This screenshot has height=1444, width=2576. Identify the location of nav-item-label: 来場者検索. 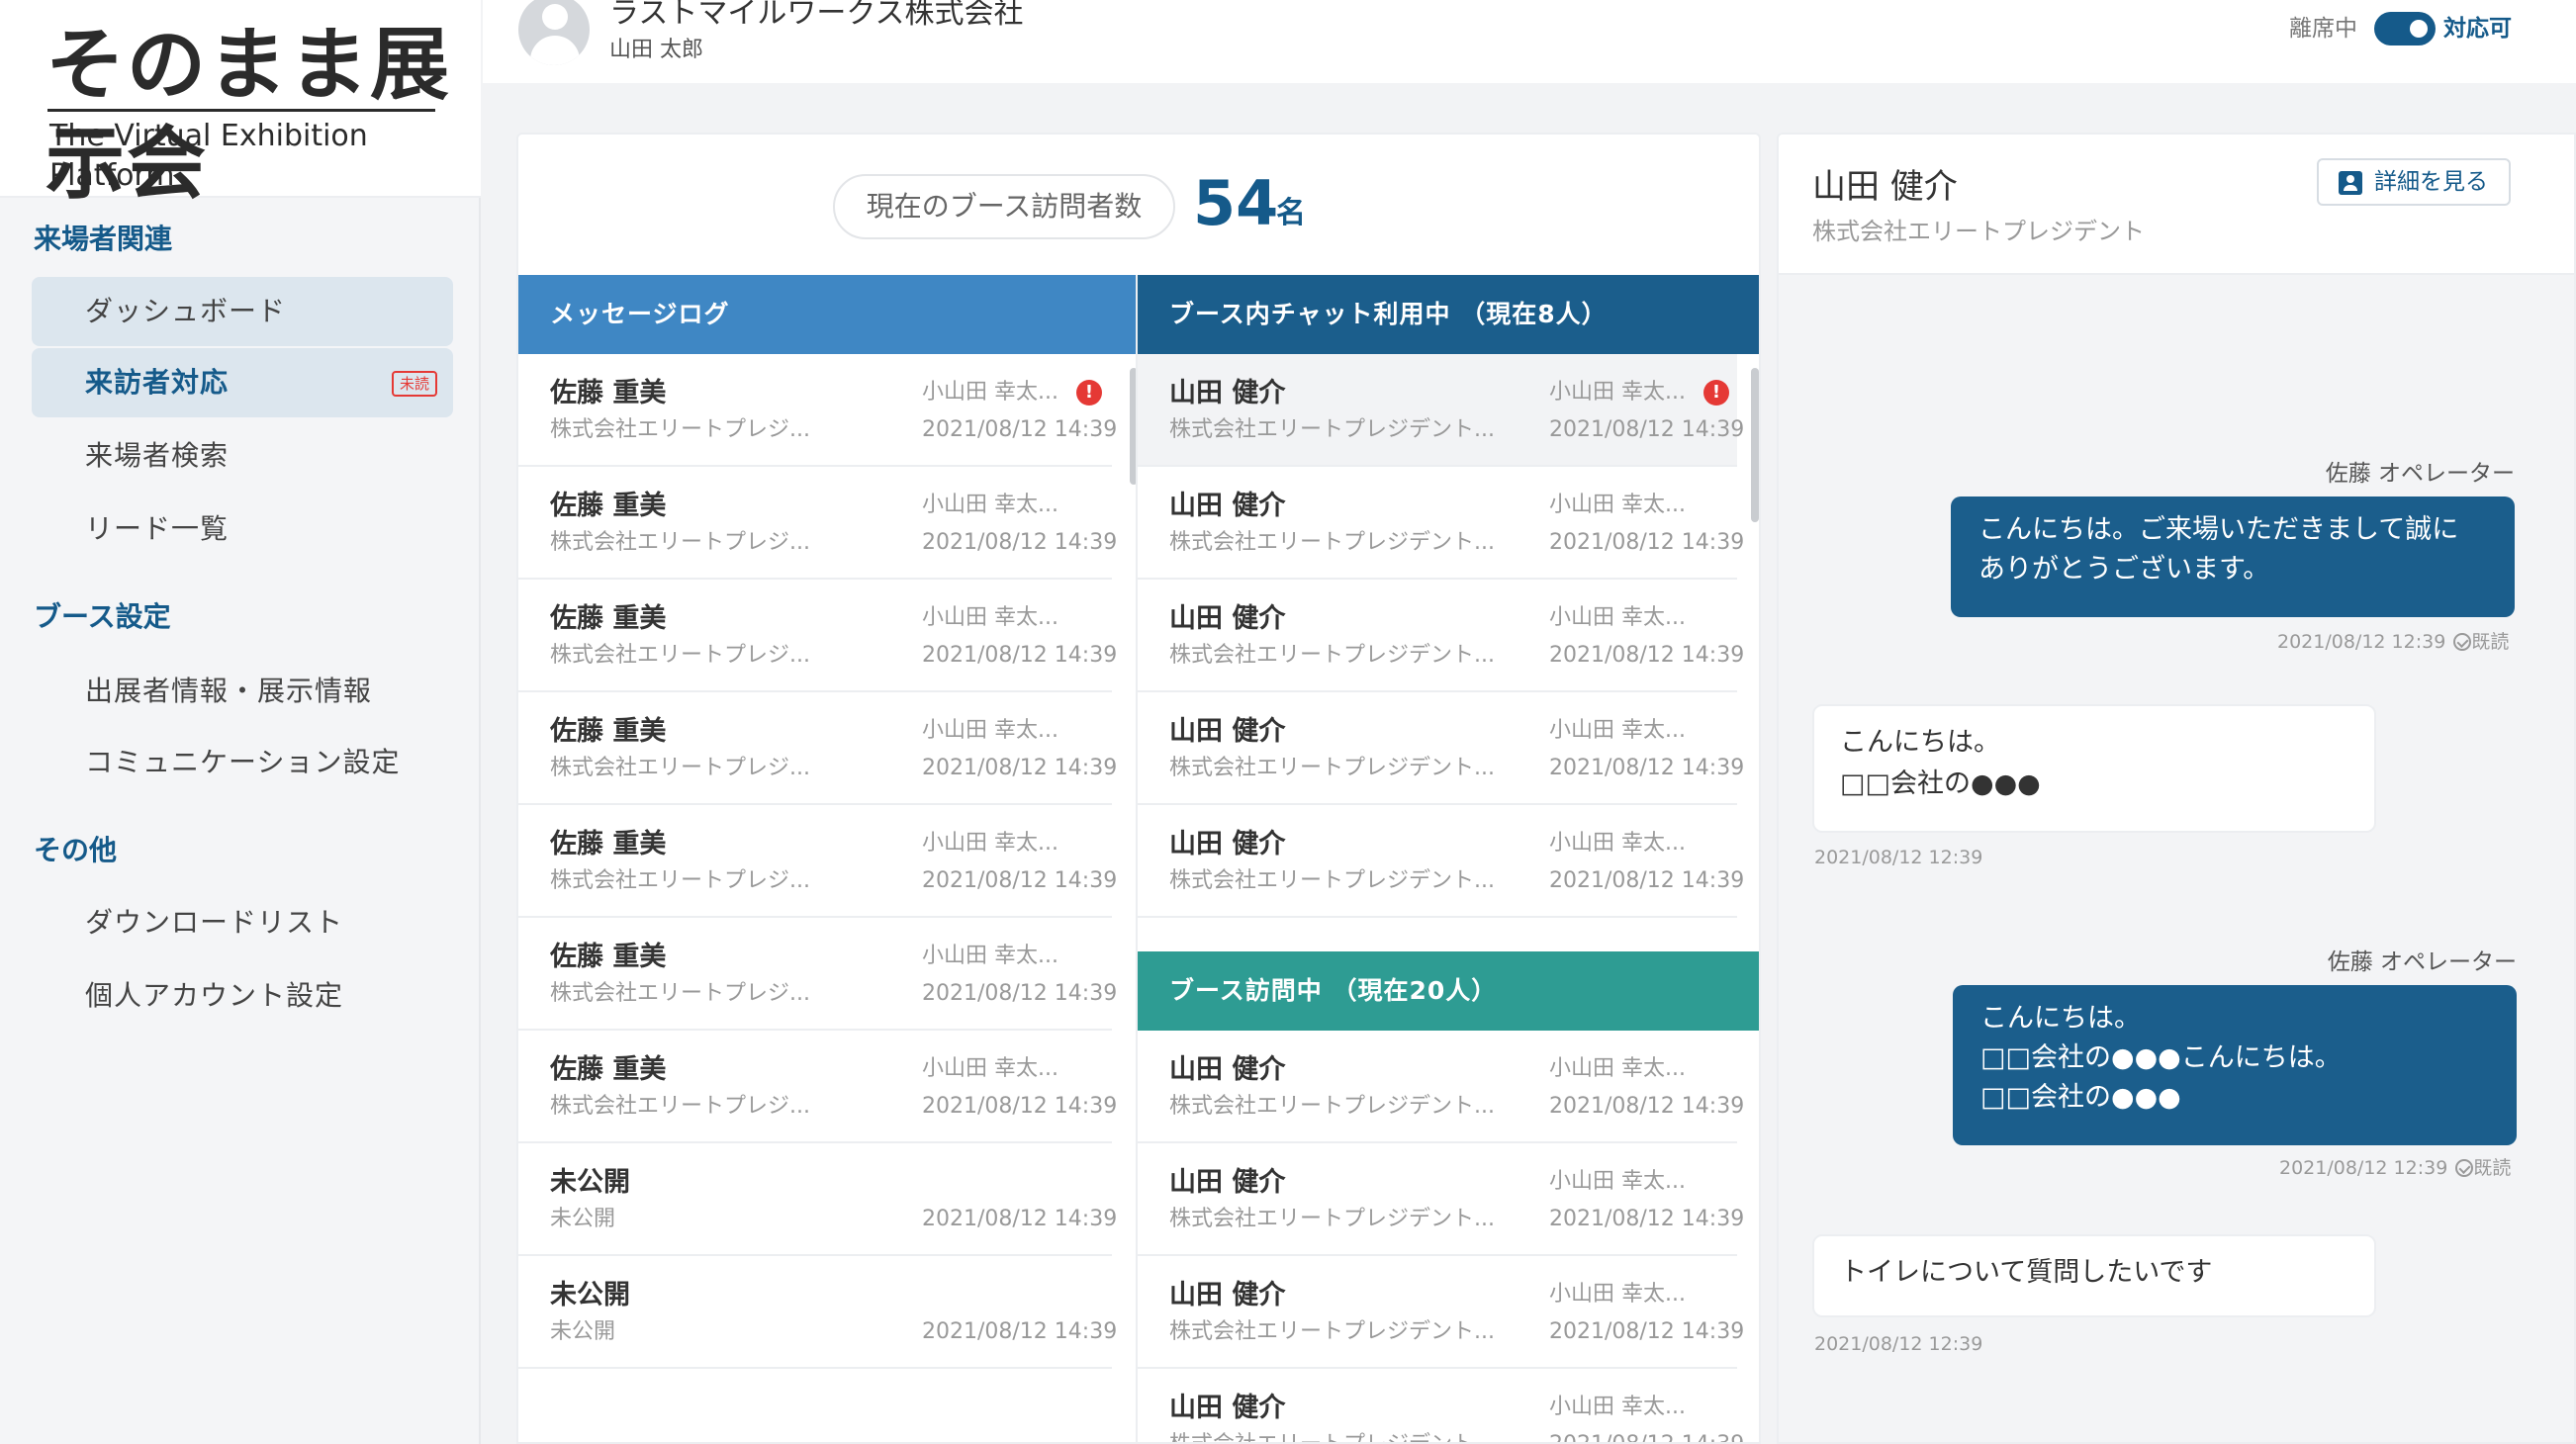
(157, 455).